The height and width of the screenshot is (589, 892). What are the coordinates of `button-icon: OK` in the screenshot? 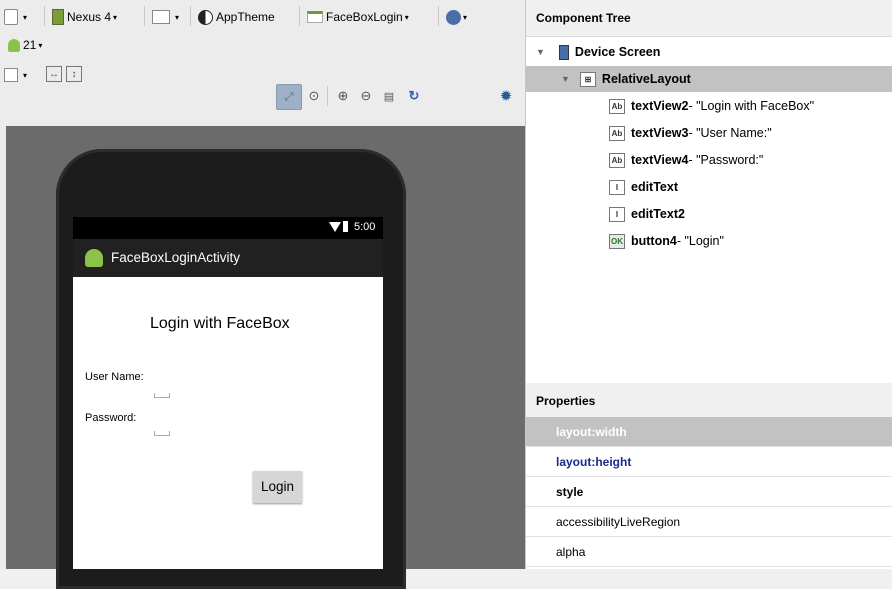 It's located at (617, 241).